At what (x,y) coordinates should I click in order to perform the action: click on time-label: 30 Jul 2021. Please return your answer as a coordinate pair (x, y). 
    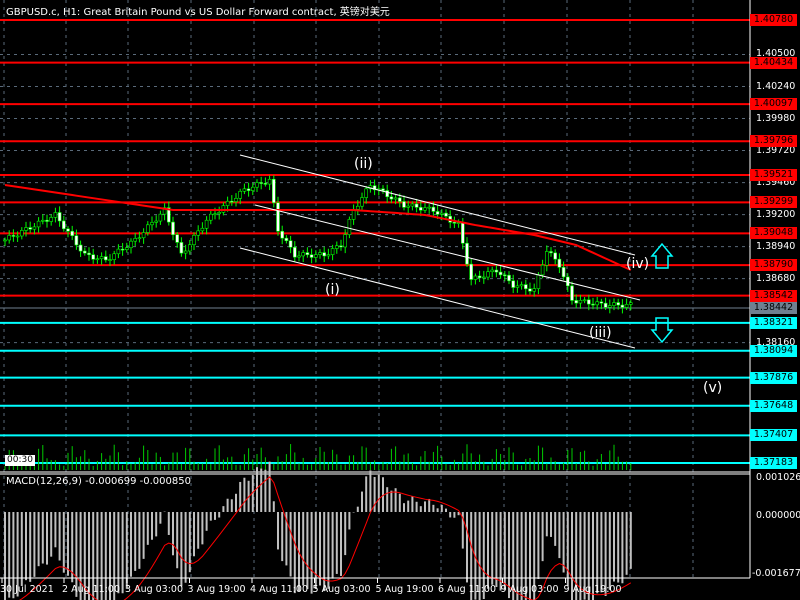
    Looking at the image, I should click on (27, 589).